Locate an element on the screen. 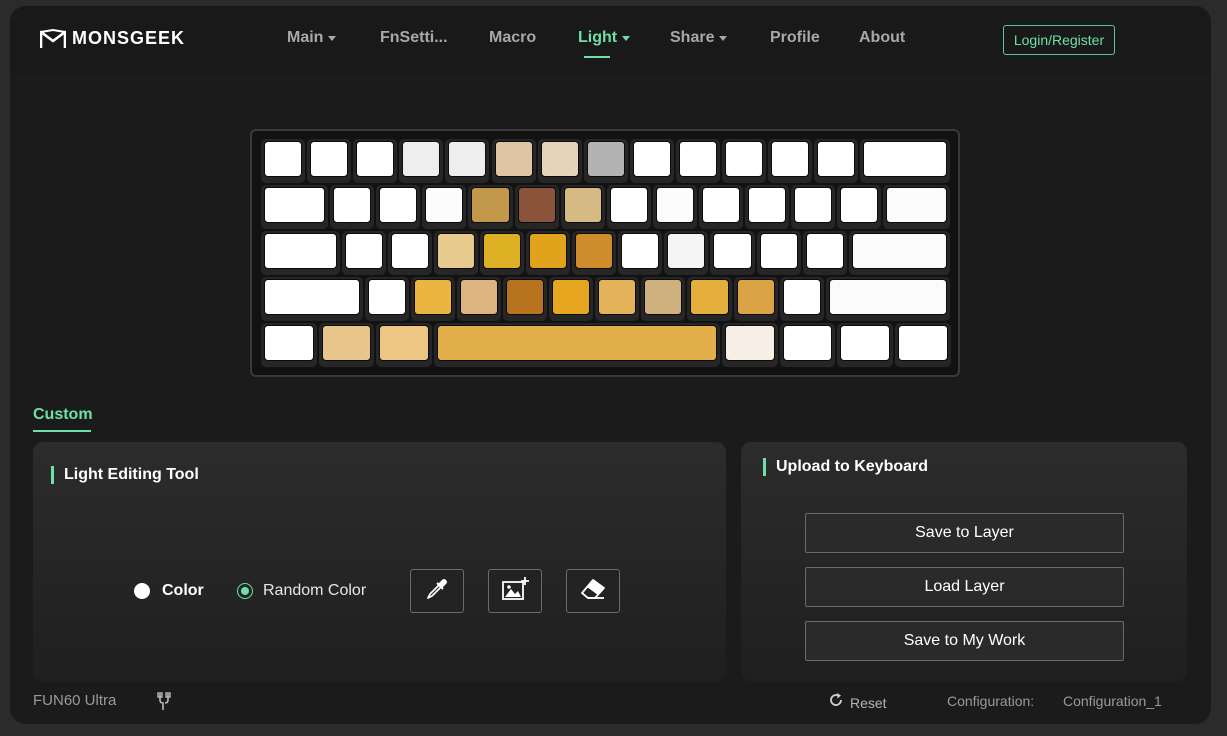  keycap-r2-c0 is located at coordinates (300, 251).